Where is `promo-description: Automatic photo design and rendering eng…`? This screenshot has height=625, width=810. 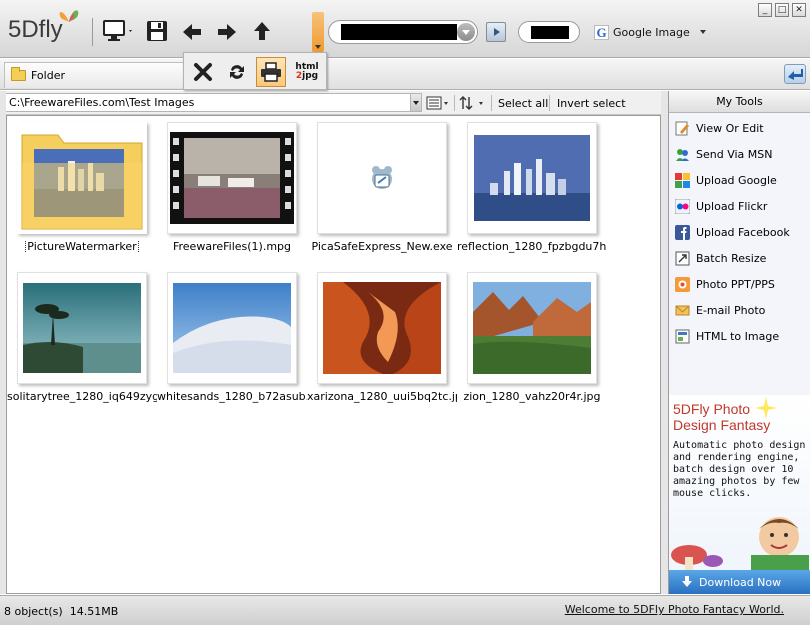
promo-description: Automatic photo design and rendering eng… is located at coordinates (739, 469).